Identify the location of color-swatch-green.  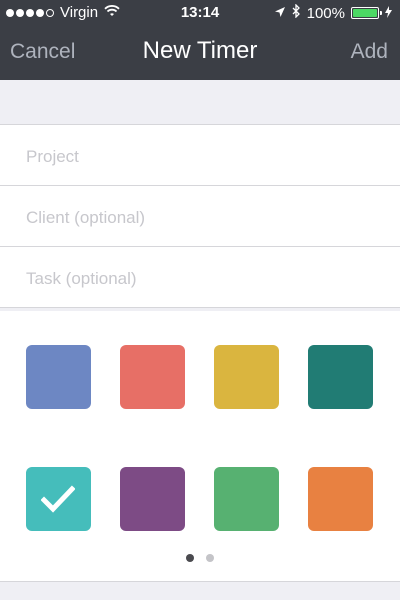
(246, 499).